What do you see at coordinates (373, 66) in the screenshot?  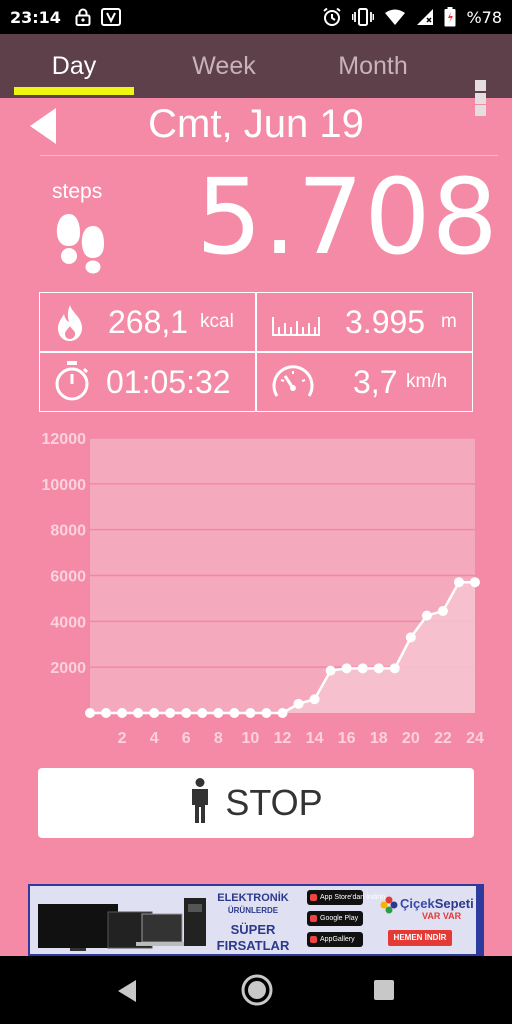 I see `tab-month: Month` at bounding box center [373, 66].